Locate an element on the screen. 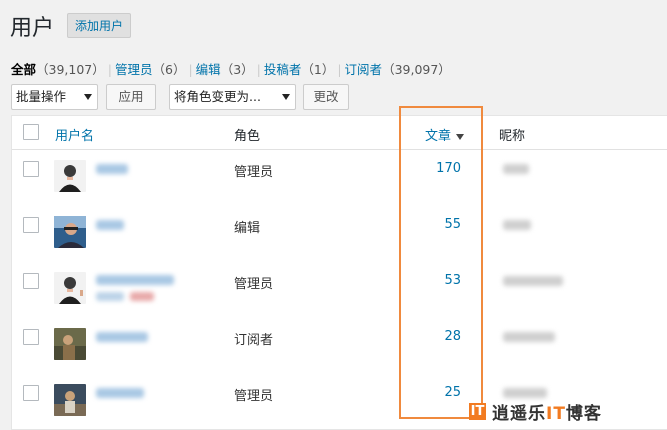  select-all-checkbox is located at coordinates (31, 132).